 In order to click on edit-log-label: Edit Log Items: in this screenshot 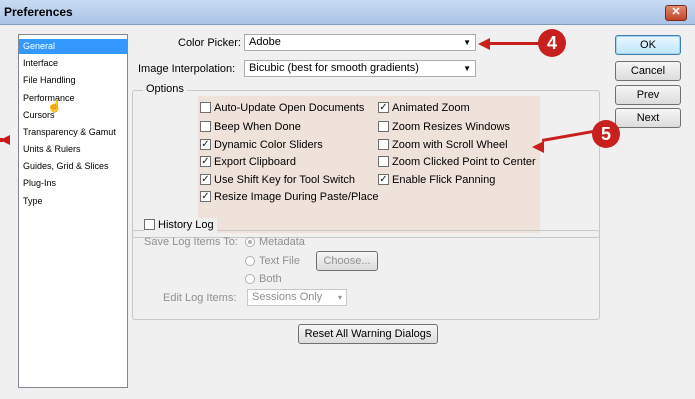, I will do `click(200, 298)`.